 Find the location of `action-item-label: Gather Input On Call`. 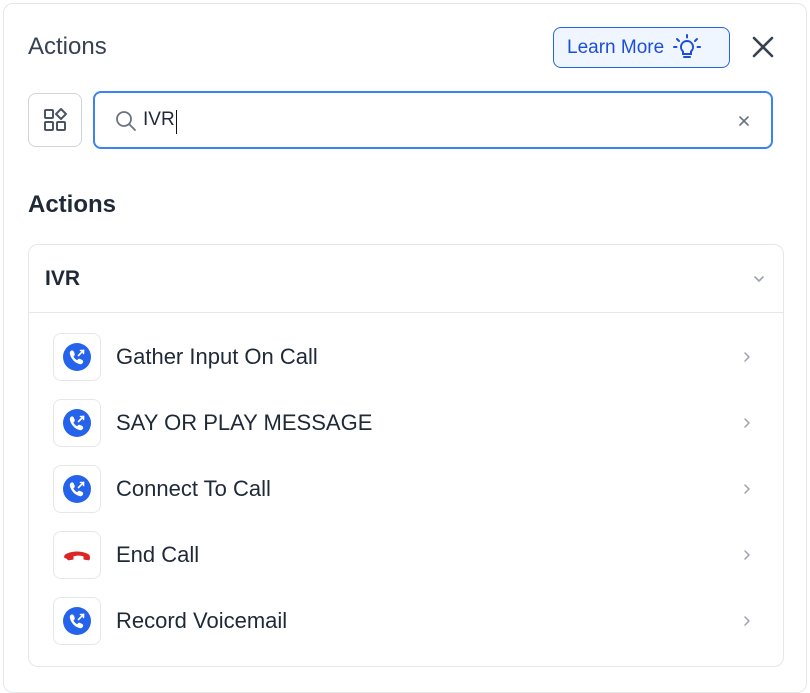

action-item-label: Gather Input On Call is located at coordinates (217, 356).